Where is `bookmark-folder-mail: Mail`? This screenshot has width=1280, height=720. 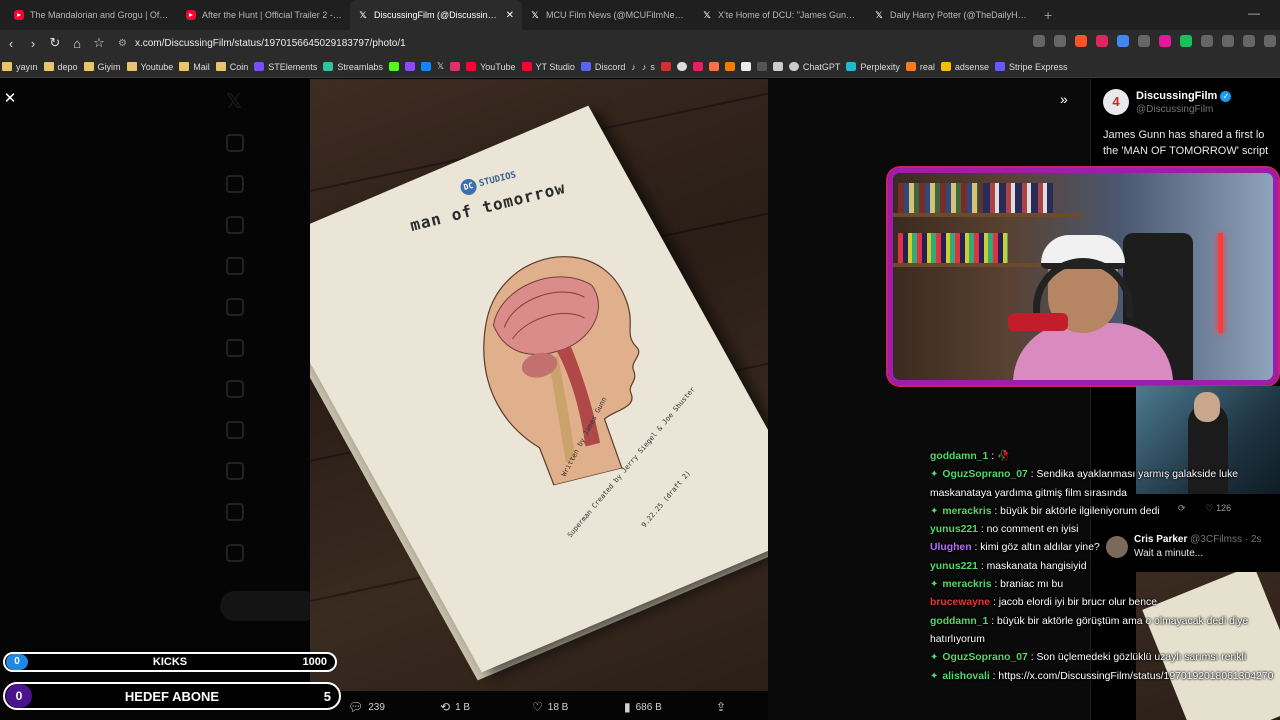 bookmark-folder-mail: Mail is located at coordinates (194, 67).